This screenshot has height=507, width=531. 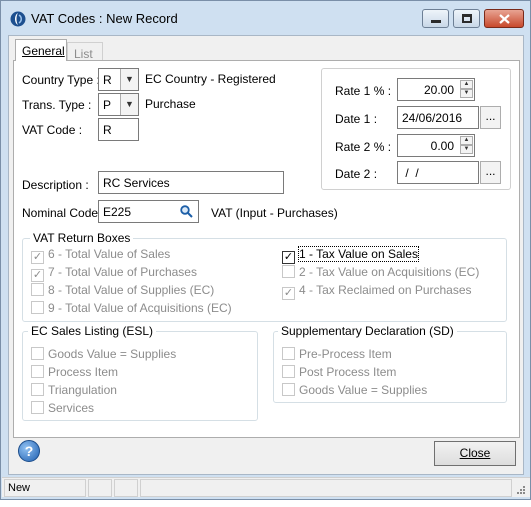 I want to click on checkbox-label: Pre-Process Item, so click(x=345, y=354).